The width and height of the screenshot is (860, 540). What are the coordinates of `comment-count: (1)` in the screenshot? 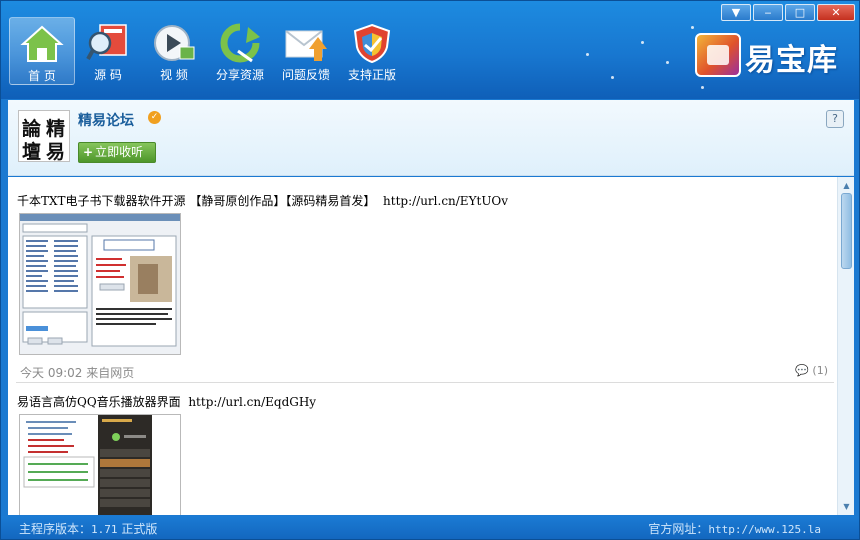 It's located at (820, 370).